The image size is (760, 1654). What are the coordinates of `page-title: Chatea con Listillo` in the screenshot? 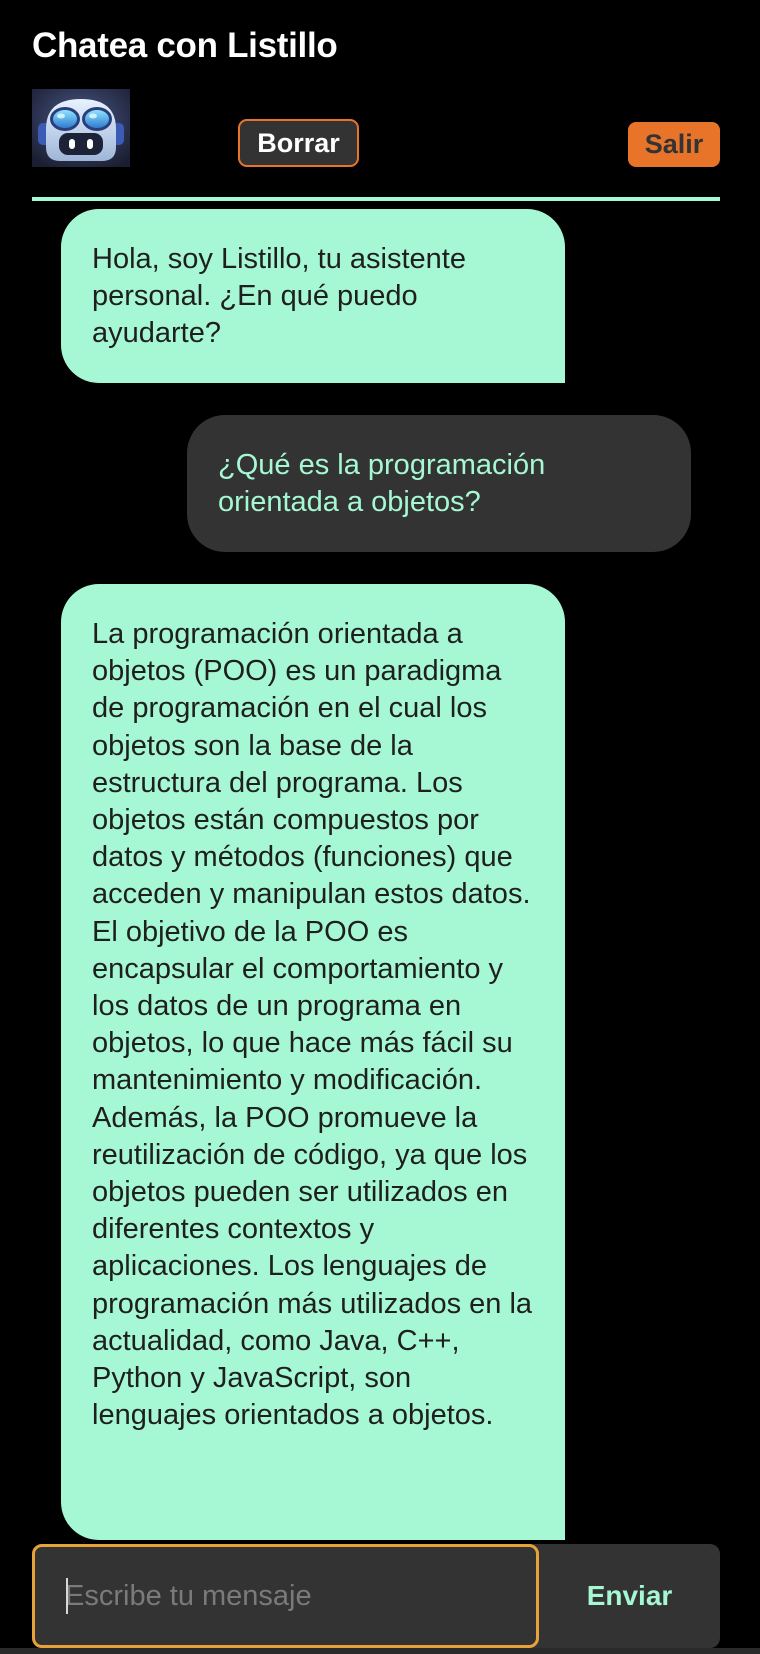 It's located at (185, 45).